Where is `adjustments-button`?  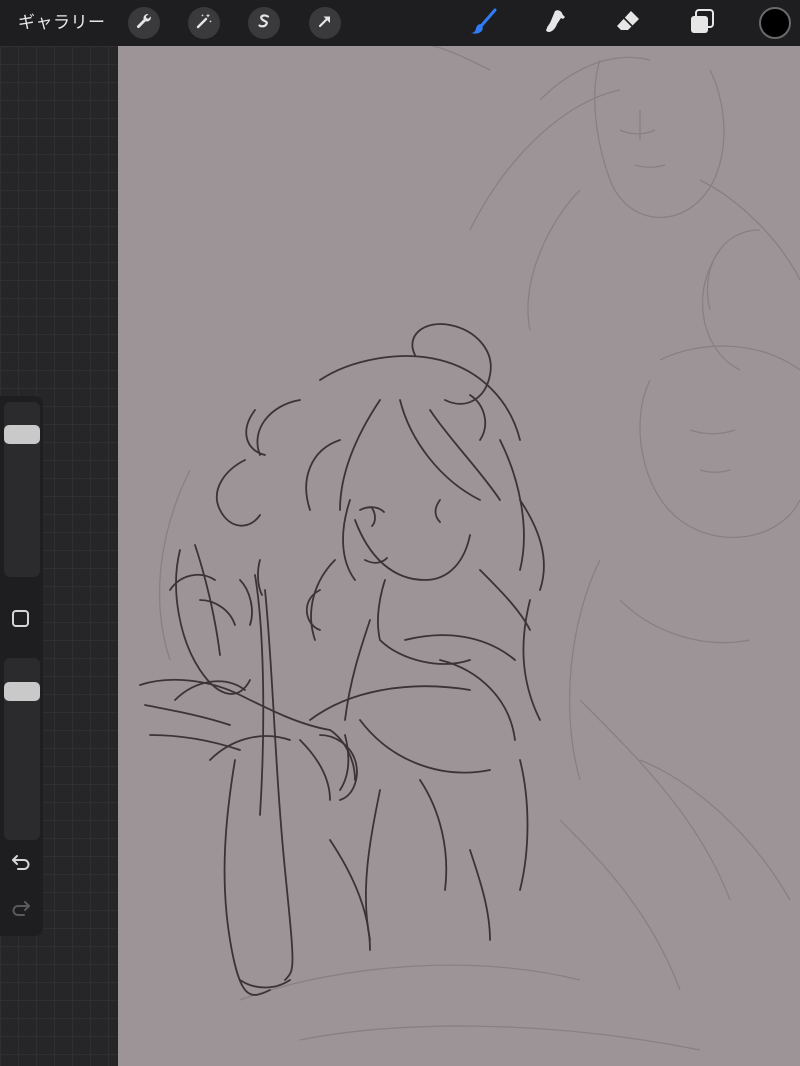
adjustments-button is located at coordinates (204, 23).